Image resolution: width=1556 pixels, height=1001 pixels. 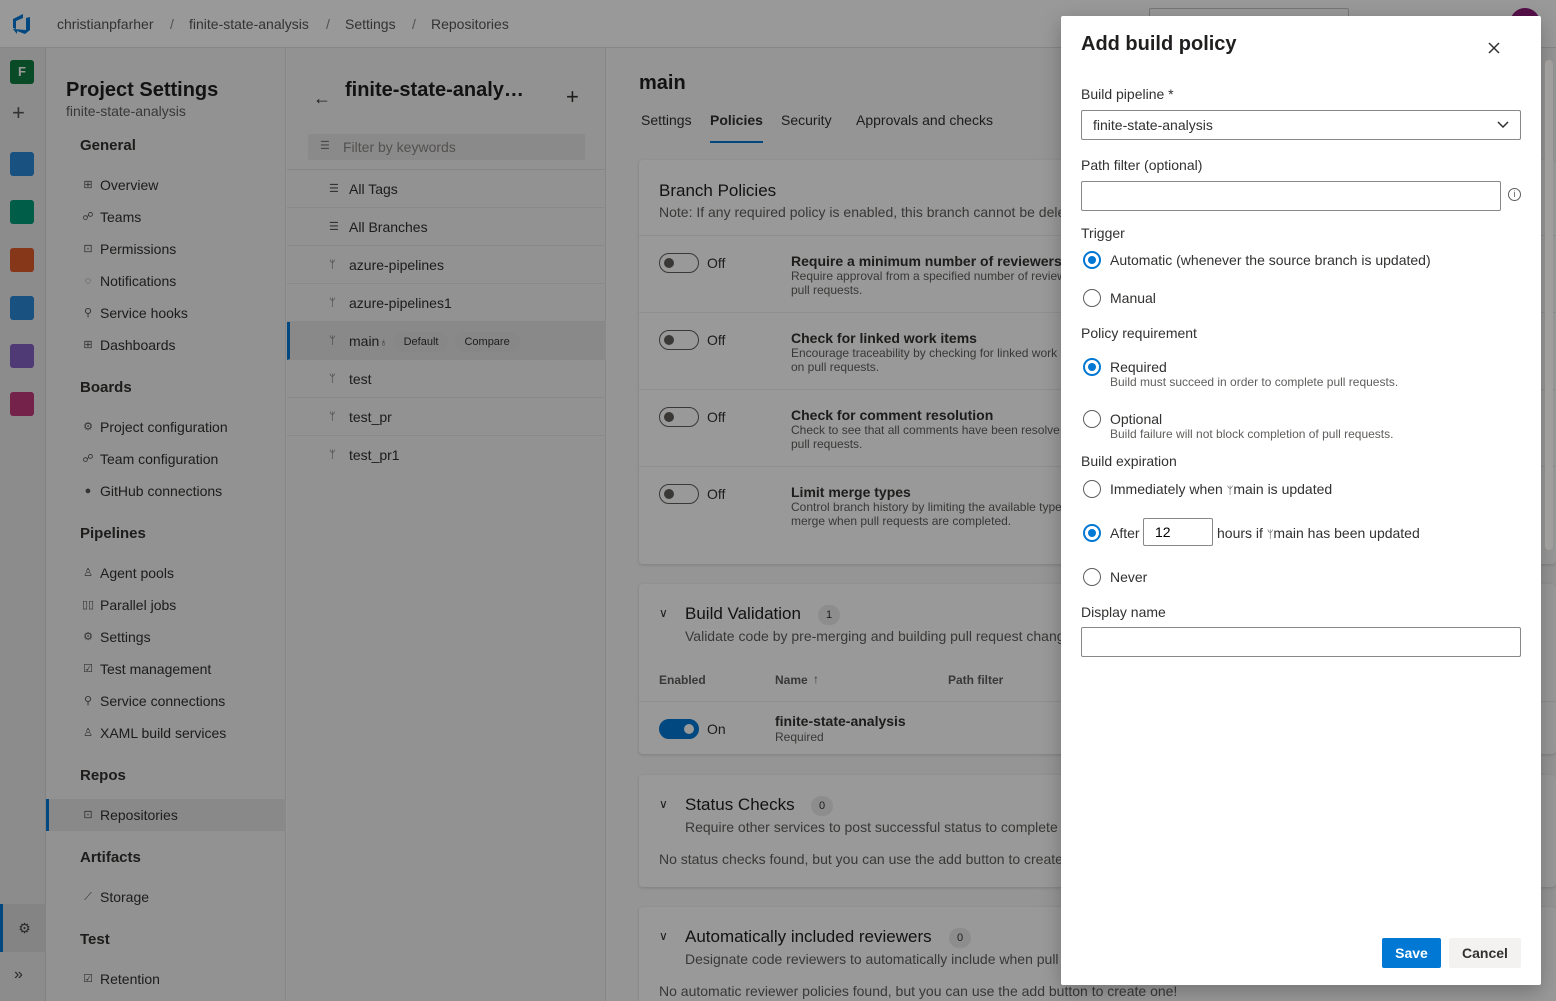 What do you see at coordinates (1092, 367) in the screenshot?
I see `requirement-required-radio` at bounding box center [1092, 367].